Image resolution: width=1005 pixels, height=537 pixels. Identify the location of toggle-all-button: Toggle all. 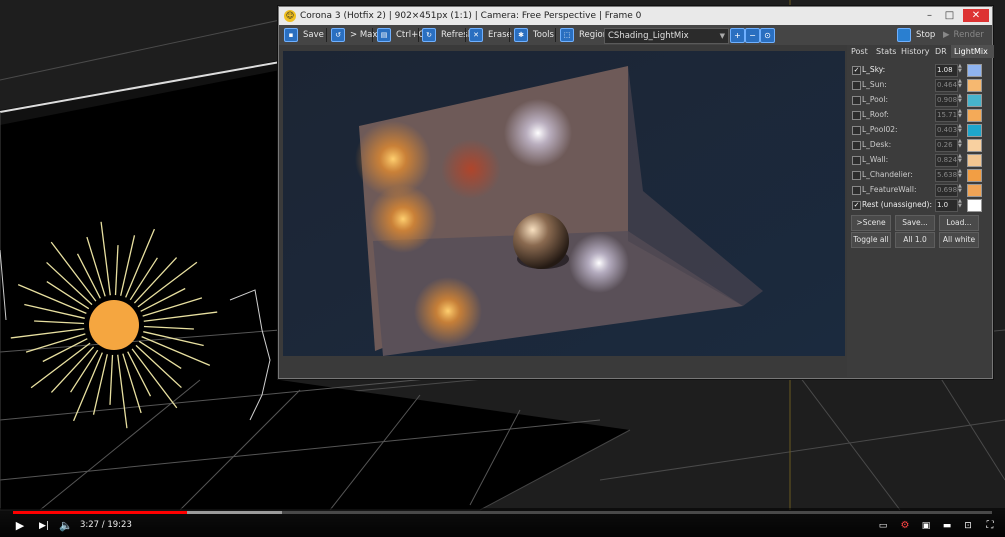
(871, 240).